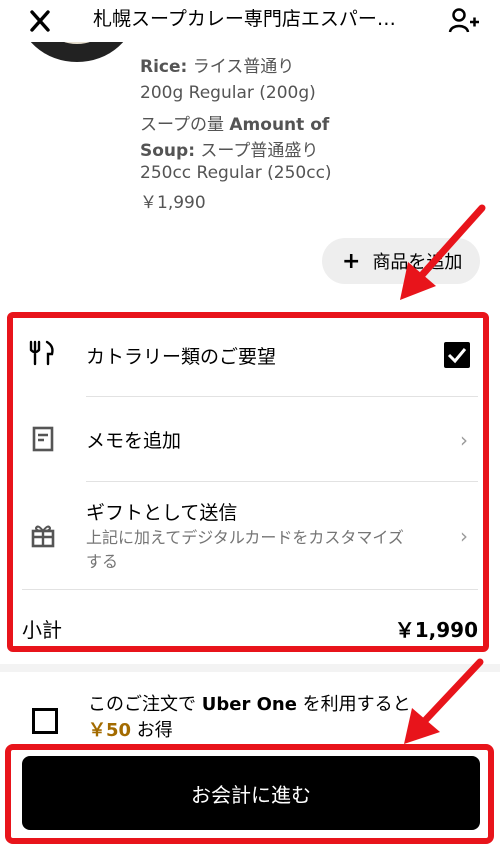 The height and width of the screenshot is (852, 500). I want to click on cutlery-row: カトラリー類のご要望, so click(250, 356).